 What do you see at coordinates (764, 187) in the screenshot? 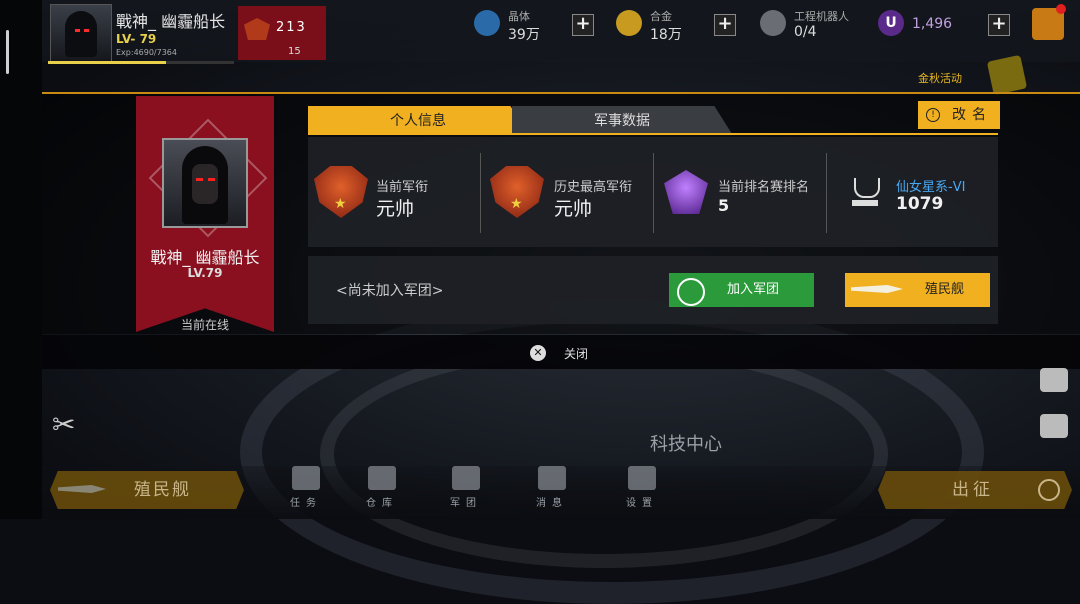
I see `stat-label: 当前排名赛排名` at bounding box center [764, 187].